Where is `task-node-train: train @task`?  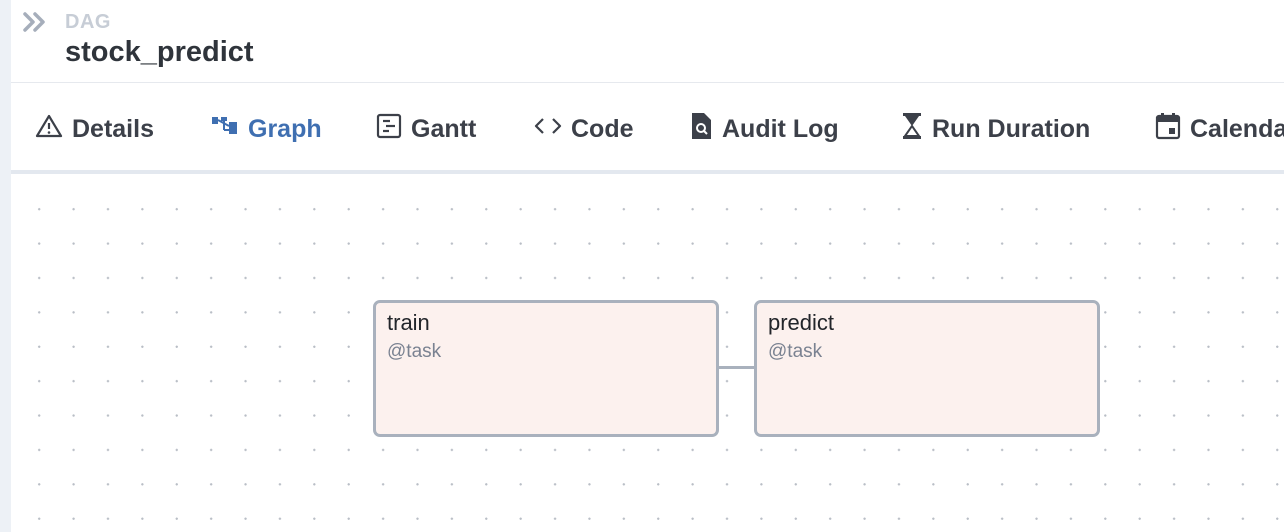 task-node-train: train @task is located at coordinates (546, 368).